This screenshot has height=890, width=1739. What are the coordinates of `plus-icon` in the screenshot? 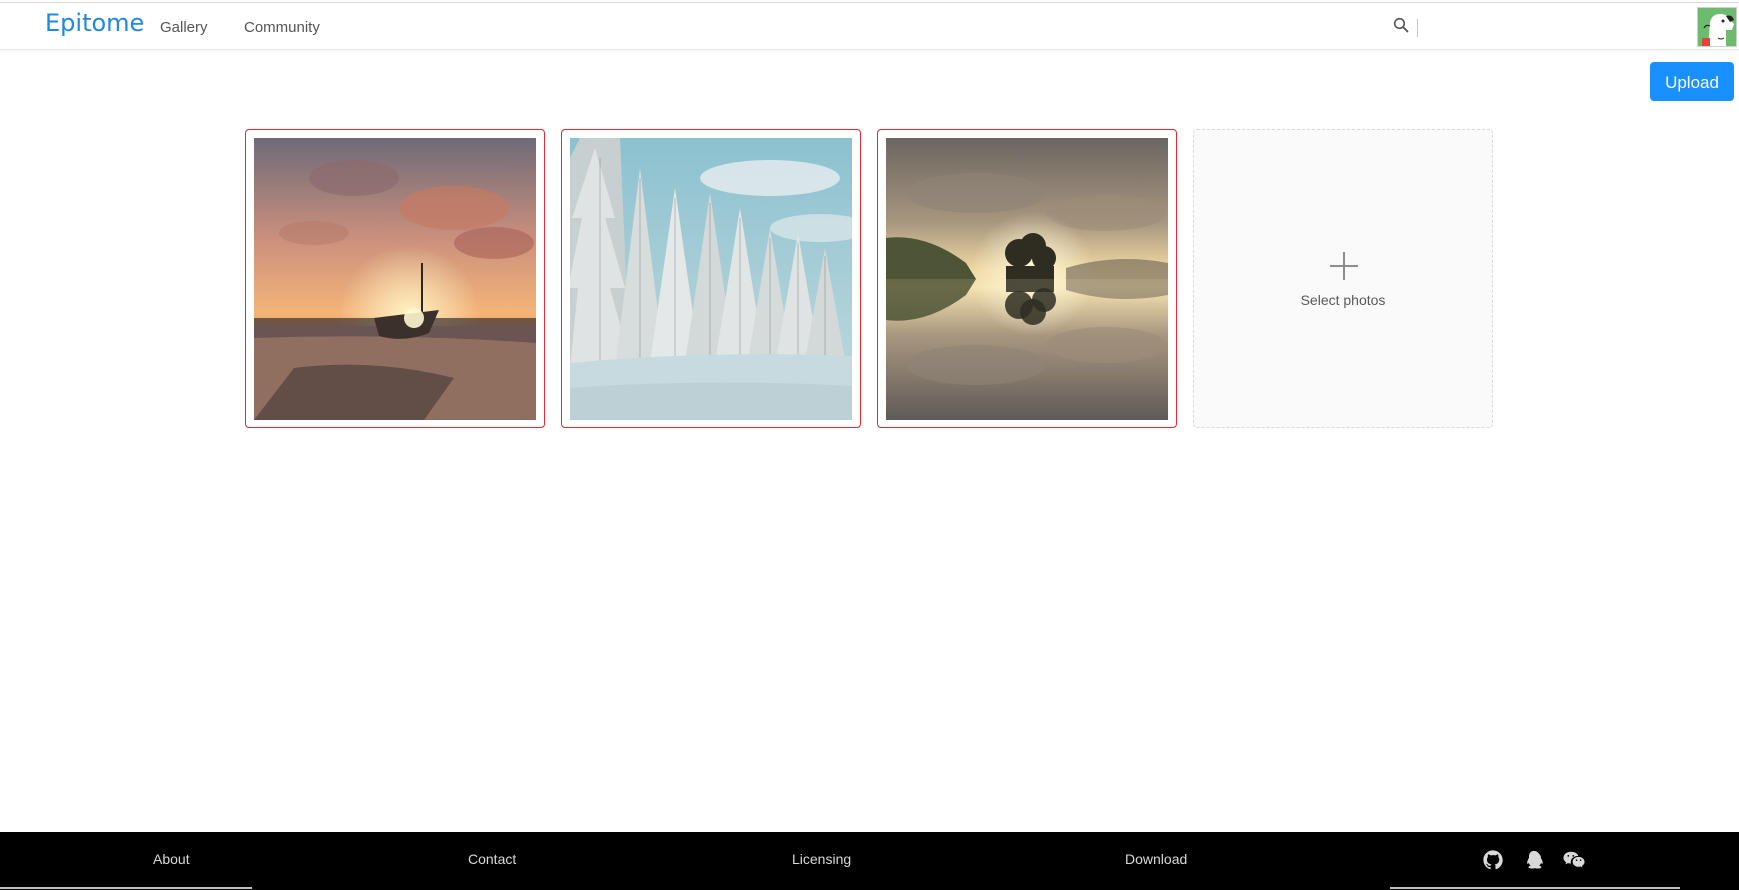 It's located at (1344, 266).